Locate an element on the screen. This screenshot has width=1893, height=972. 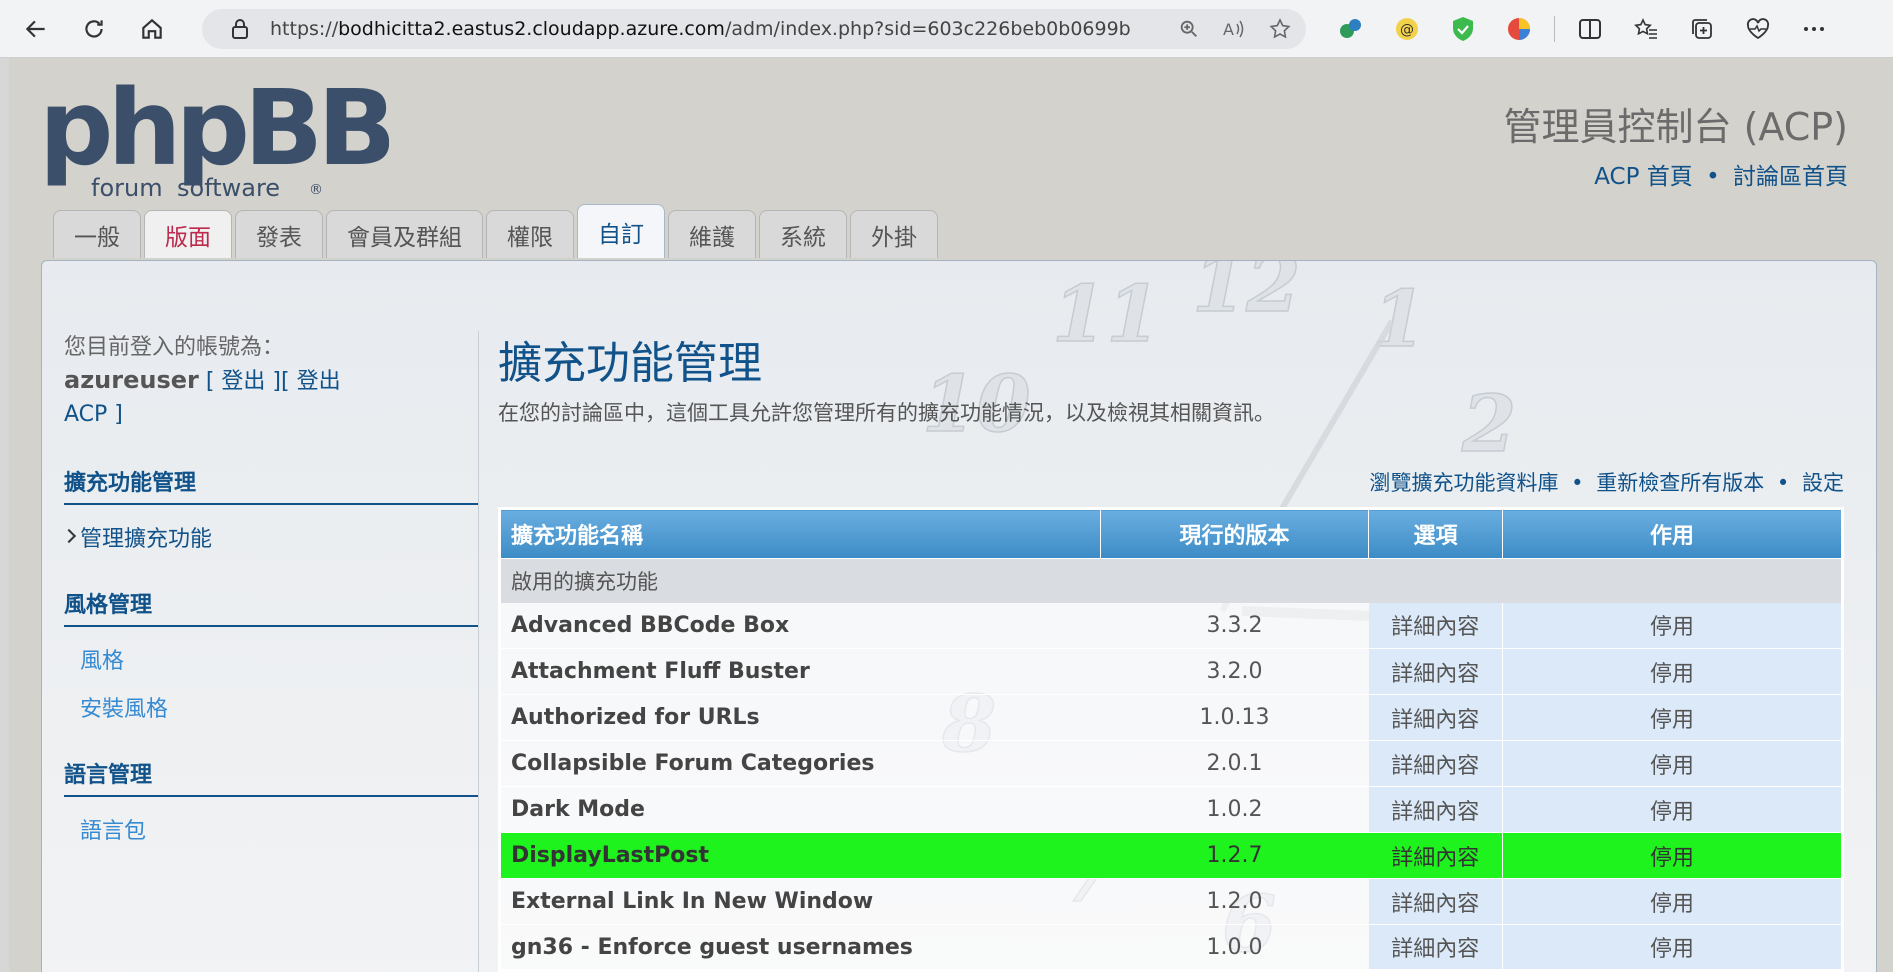
extension-version: 3.2.0 is located at coordinates (1234, 671).